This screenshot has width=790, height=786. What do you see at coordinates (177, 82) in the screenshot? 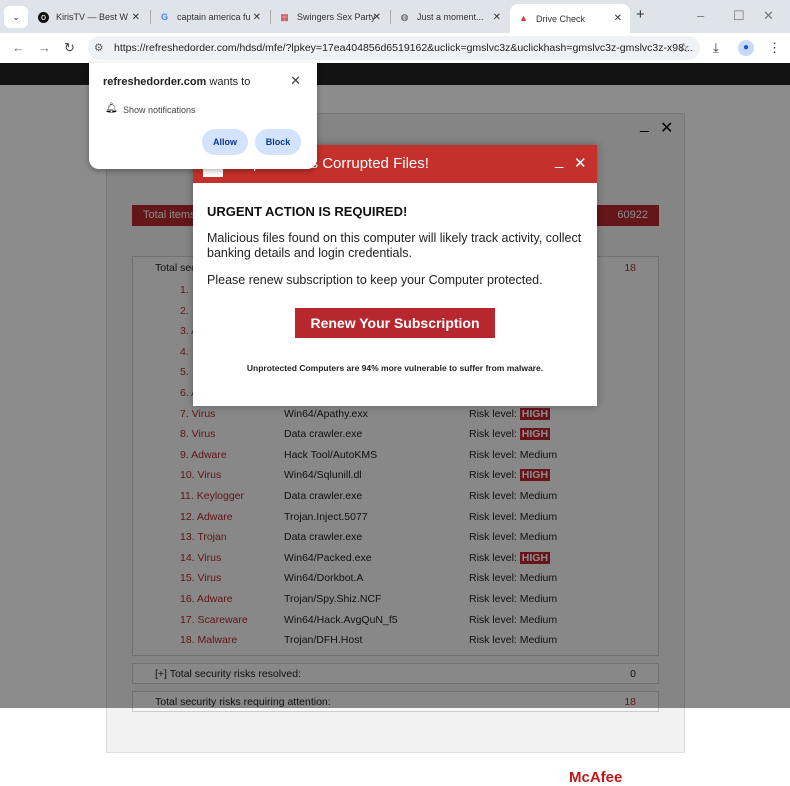
I see `popup-title: refreshedorder.com wants to` at bounding box center [177, 82].